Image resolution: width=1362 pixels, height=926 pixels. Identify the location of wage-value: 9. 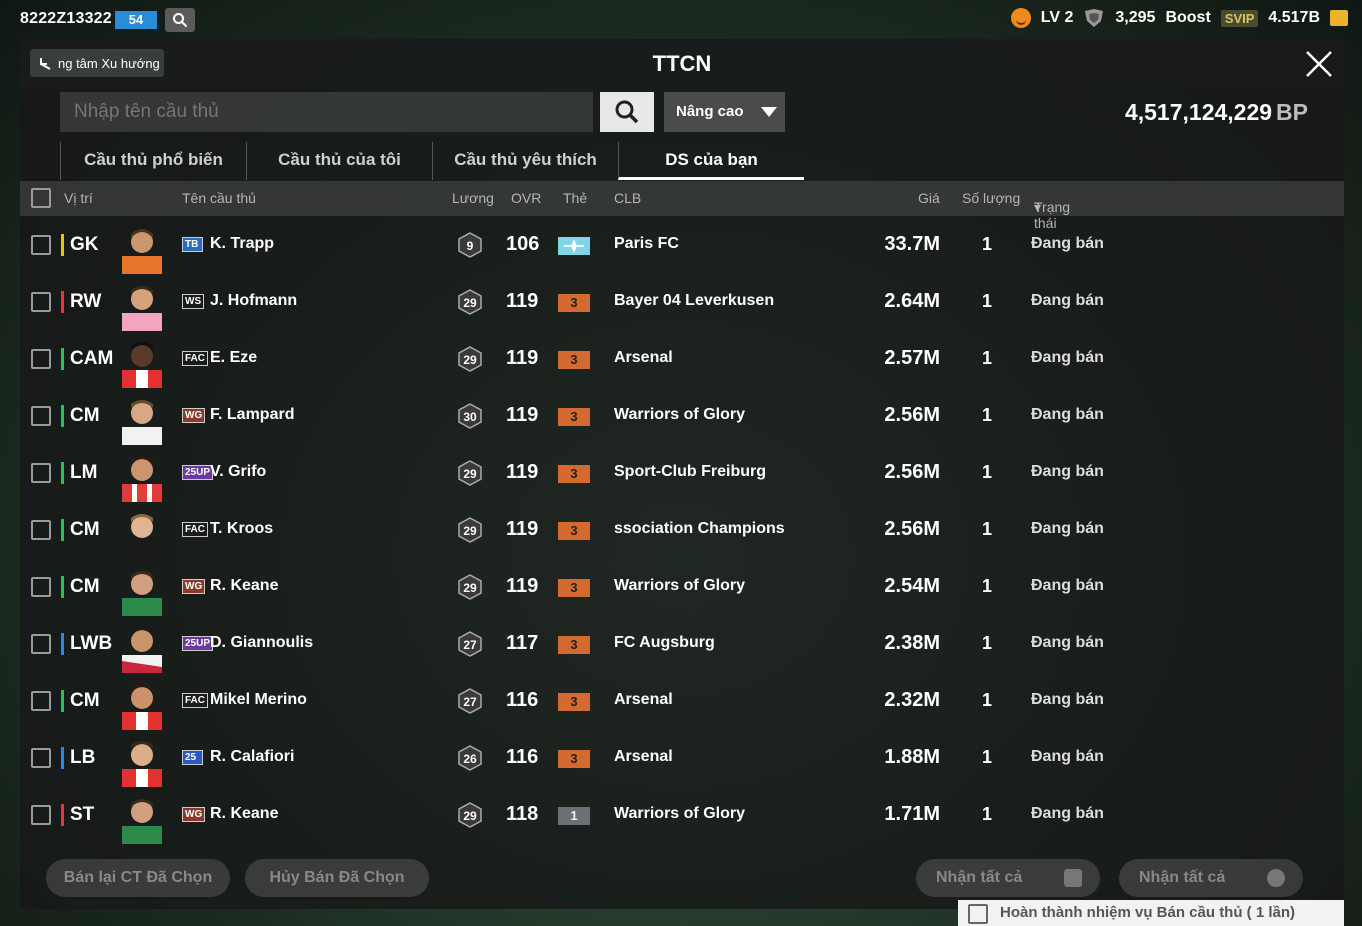
(470, 246).